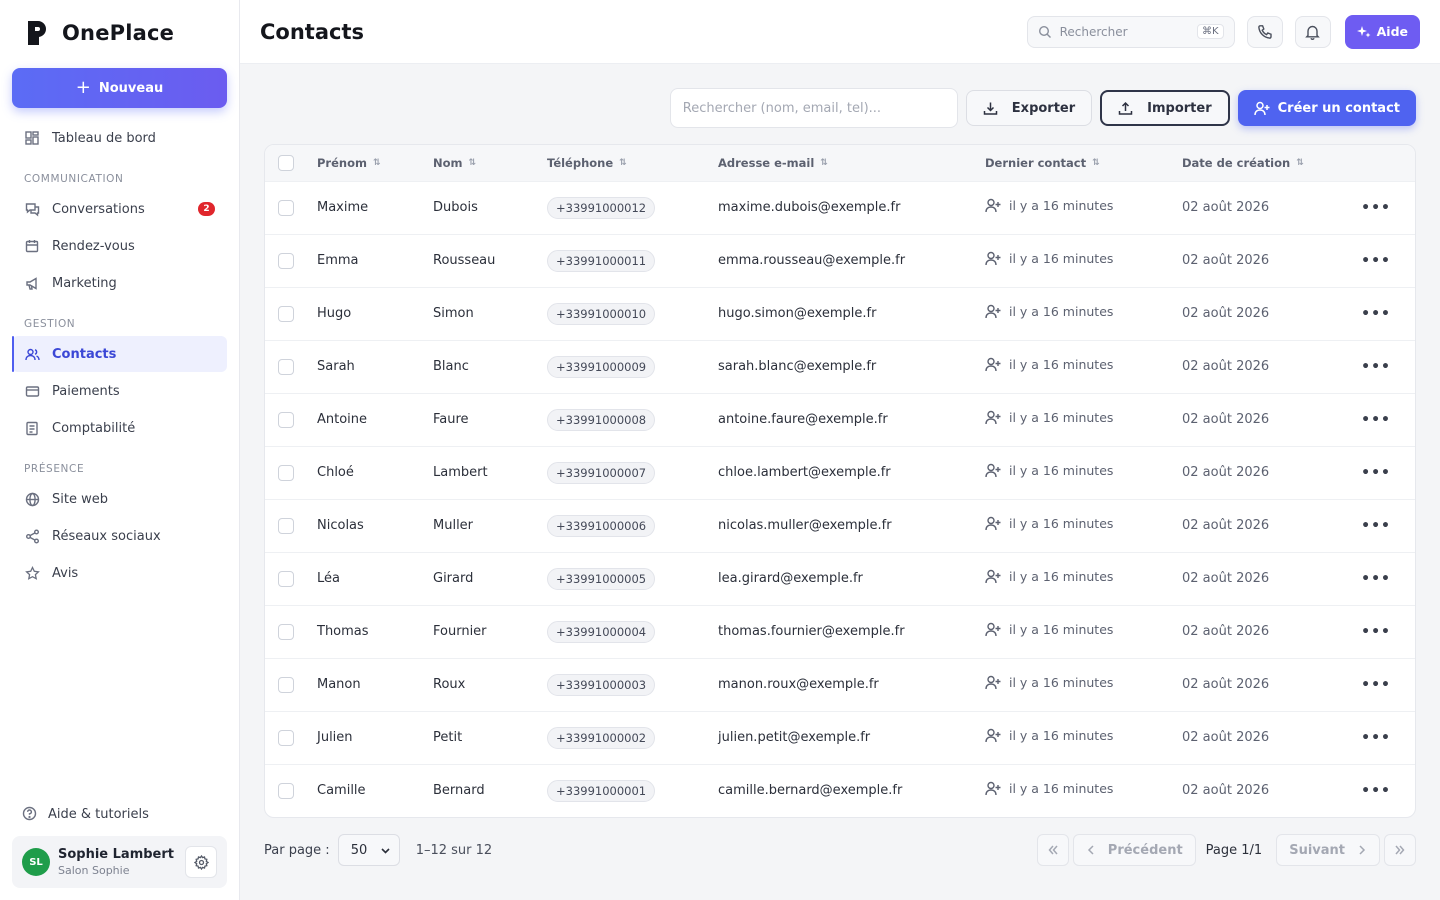 The image size is (1440, 900). Describe the element at coordinates (1262, 163) in the screenshot. I see `column-header-date-creation: Date de création ⇅` at that location.